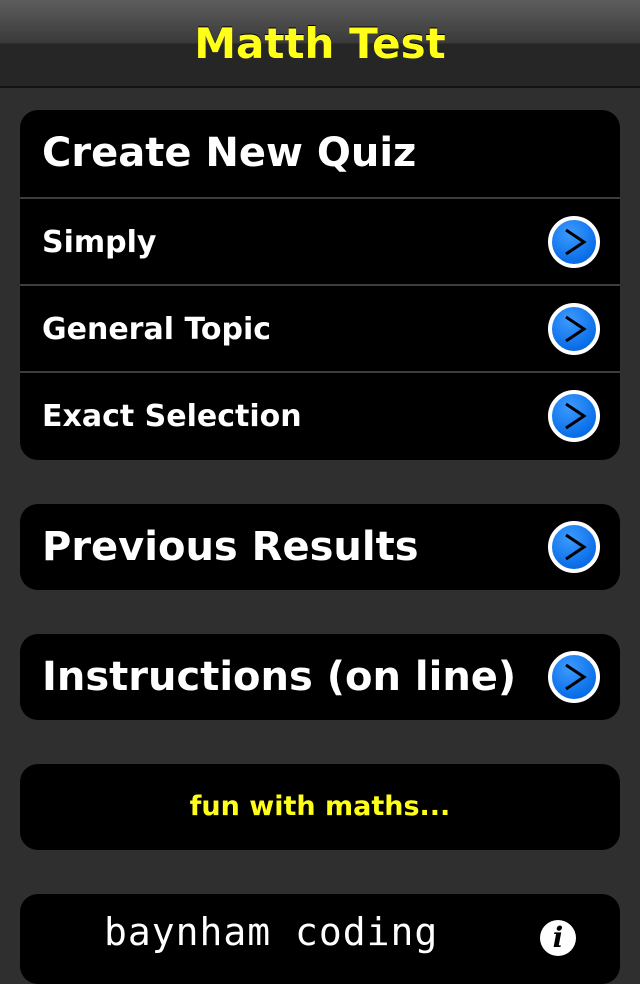 This screenshot has height=984, width=640. I want to click on previous-results-row: Previous Results, so click(320, 547).